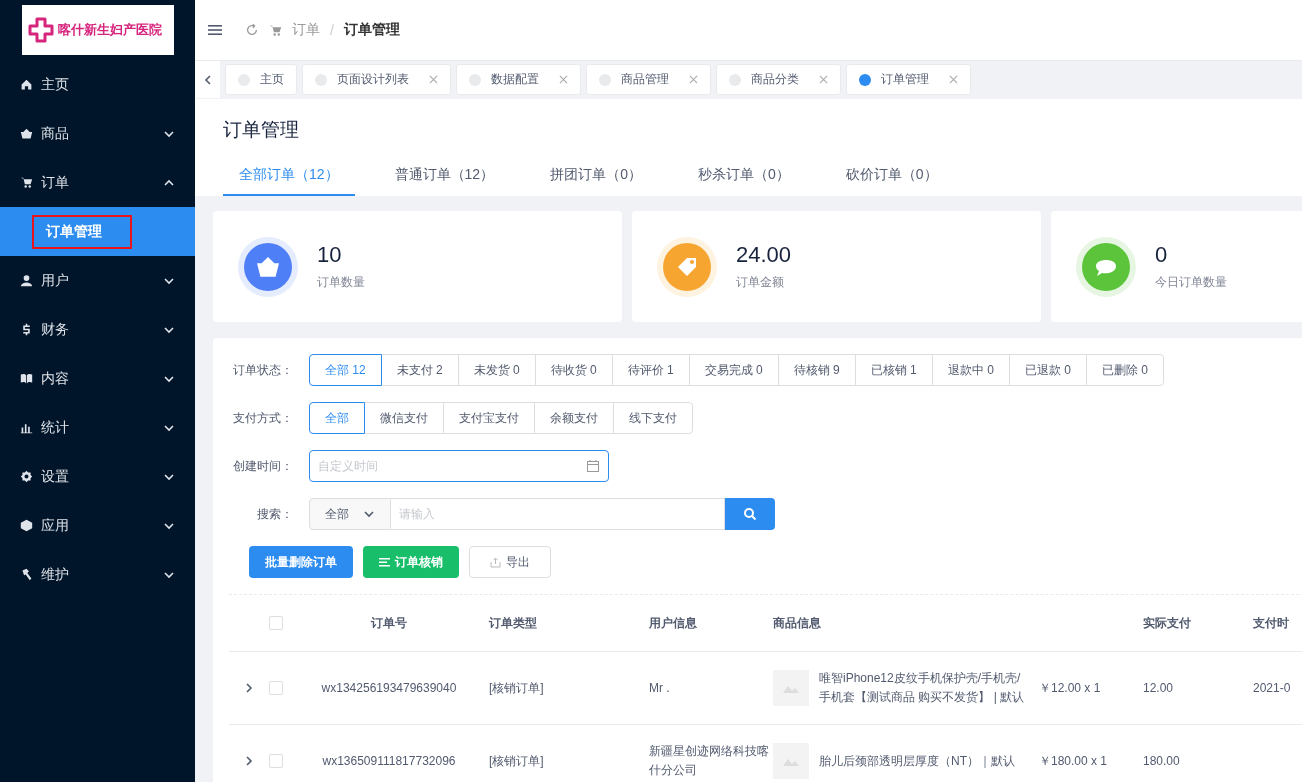  What do you see at coordinates (26, 378) in the screenshot?
I see `book-icon` at bounding box center [26, 378].